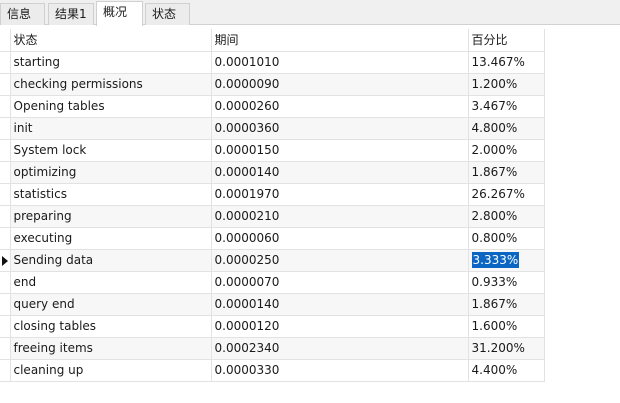  What do you see at coordinates (340, 128) in the screenshot?
I see `cell-duration: 0.0000360` at bounding box center [340, 128].